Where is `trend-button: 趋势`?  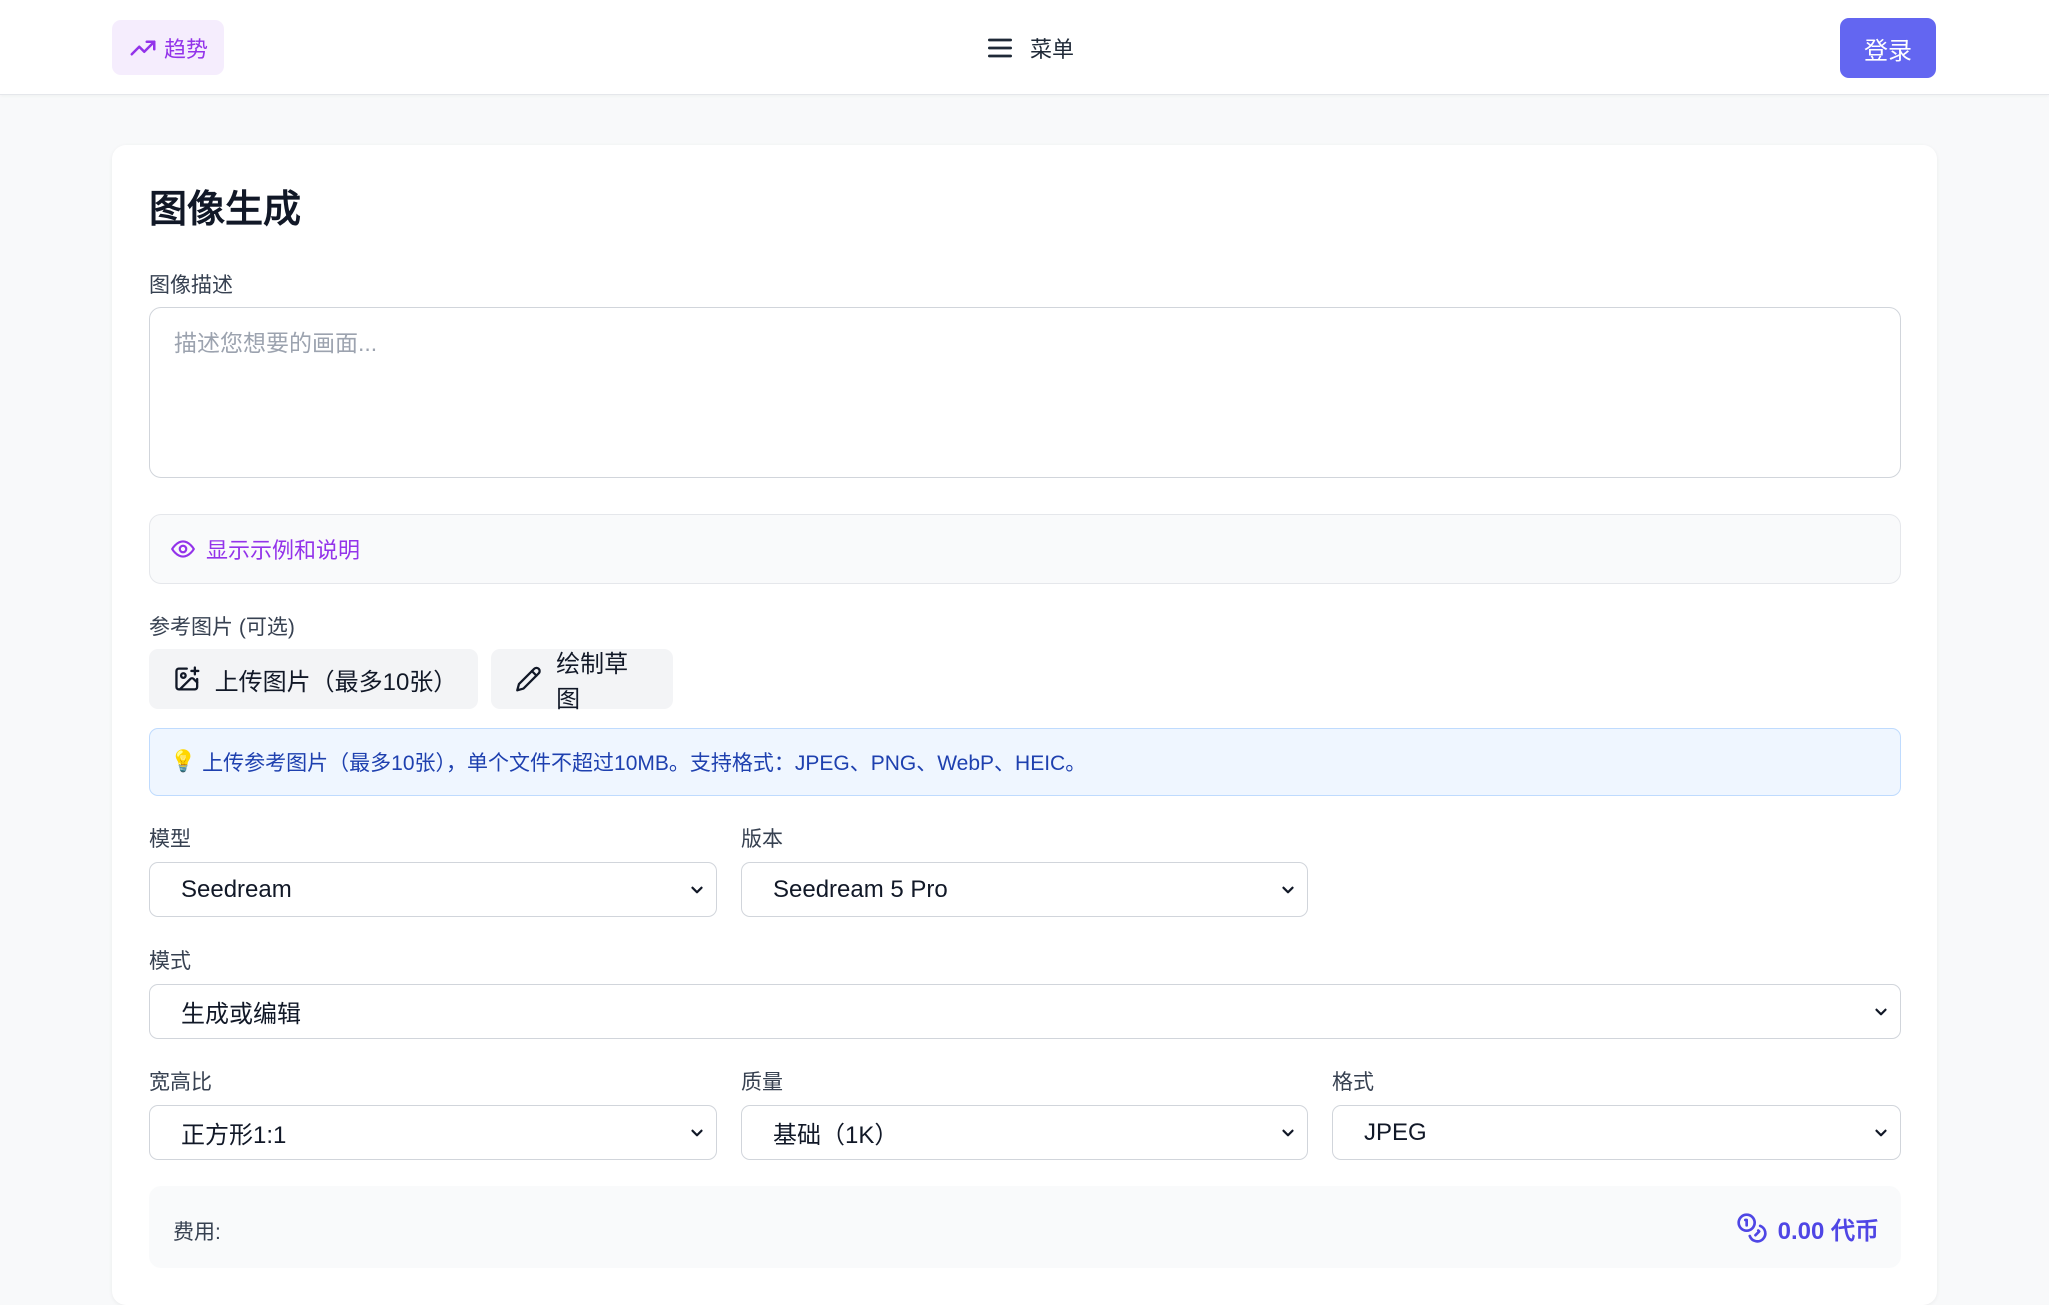 trend-button: 趋势 is located at coordinates (168, 47).